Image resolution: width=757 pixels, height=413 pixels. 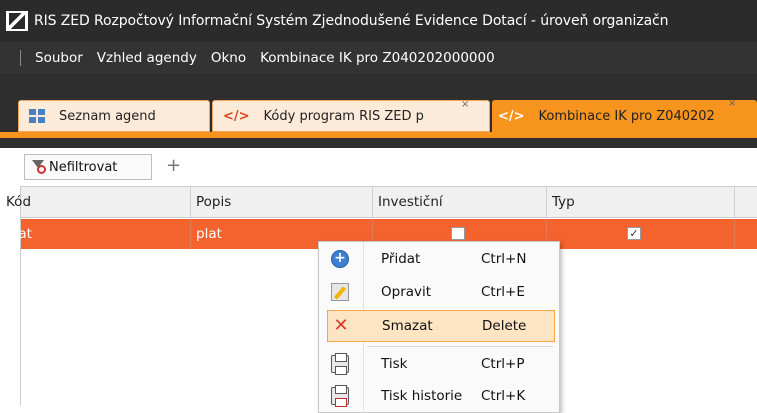 I want to click on typ-checkbox: ✓, so click(x=634, y=233).